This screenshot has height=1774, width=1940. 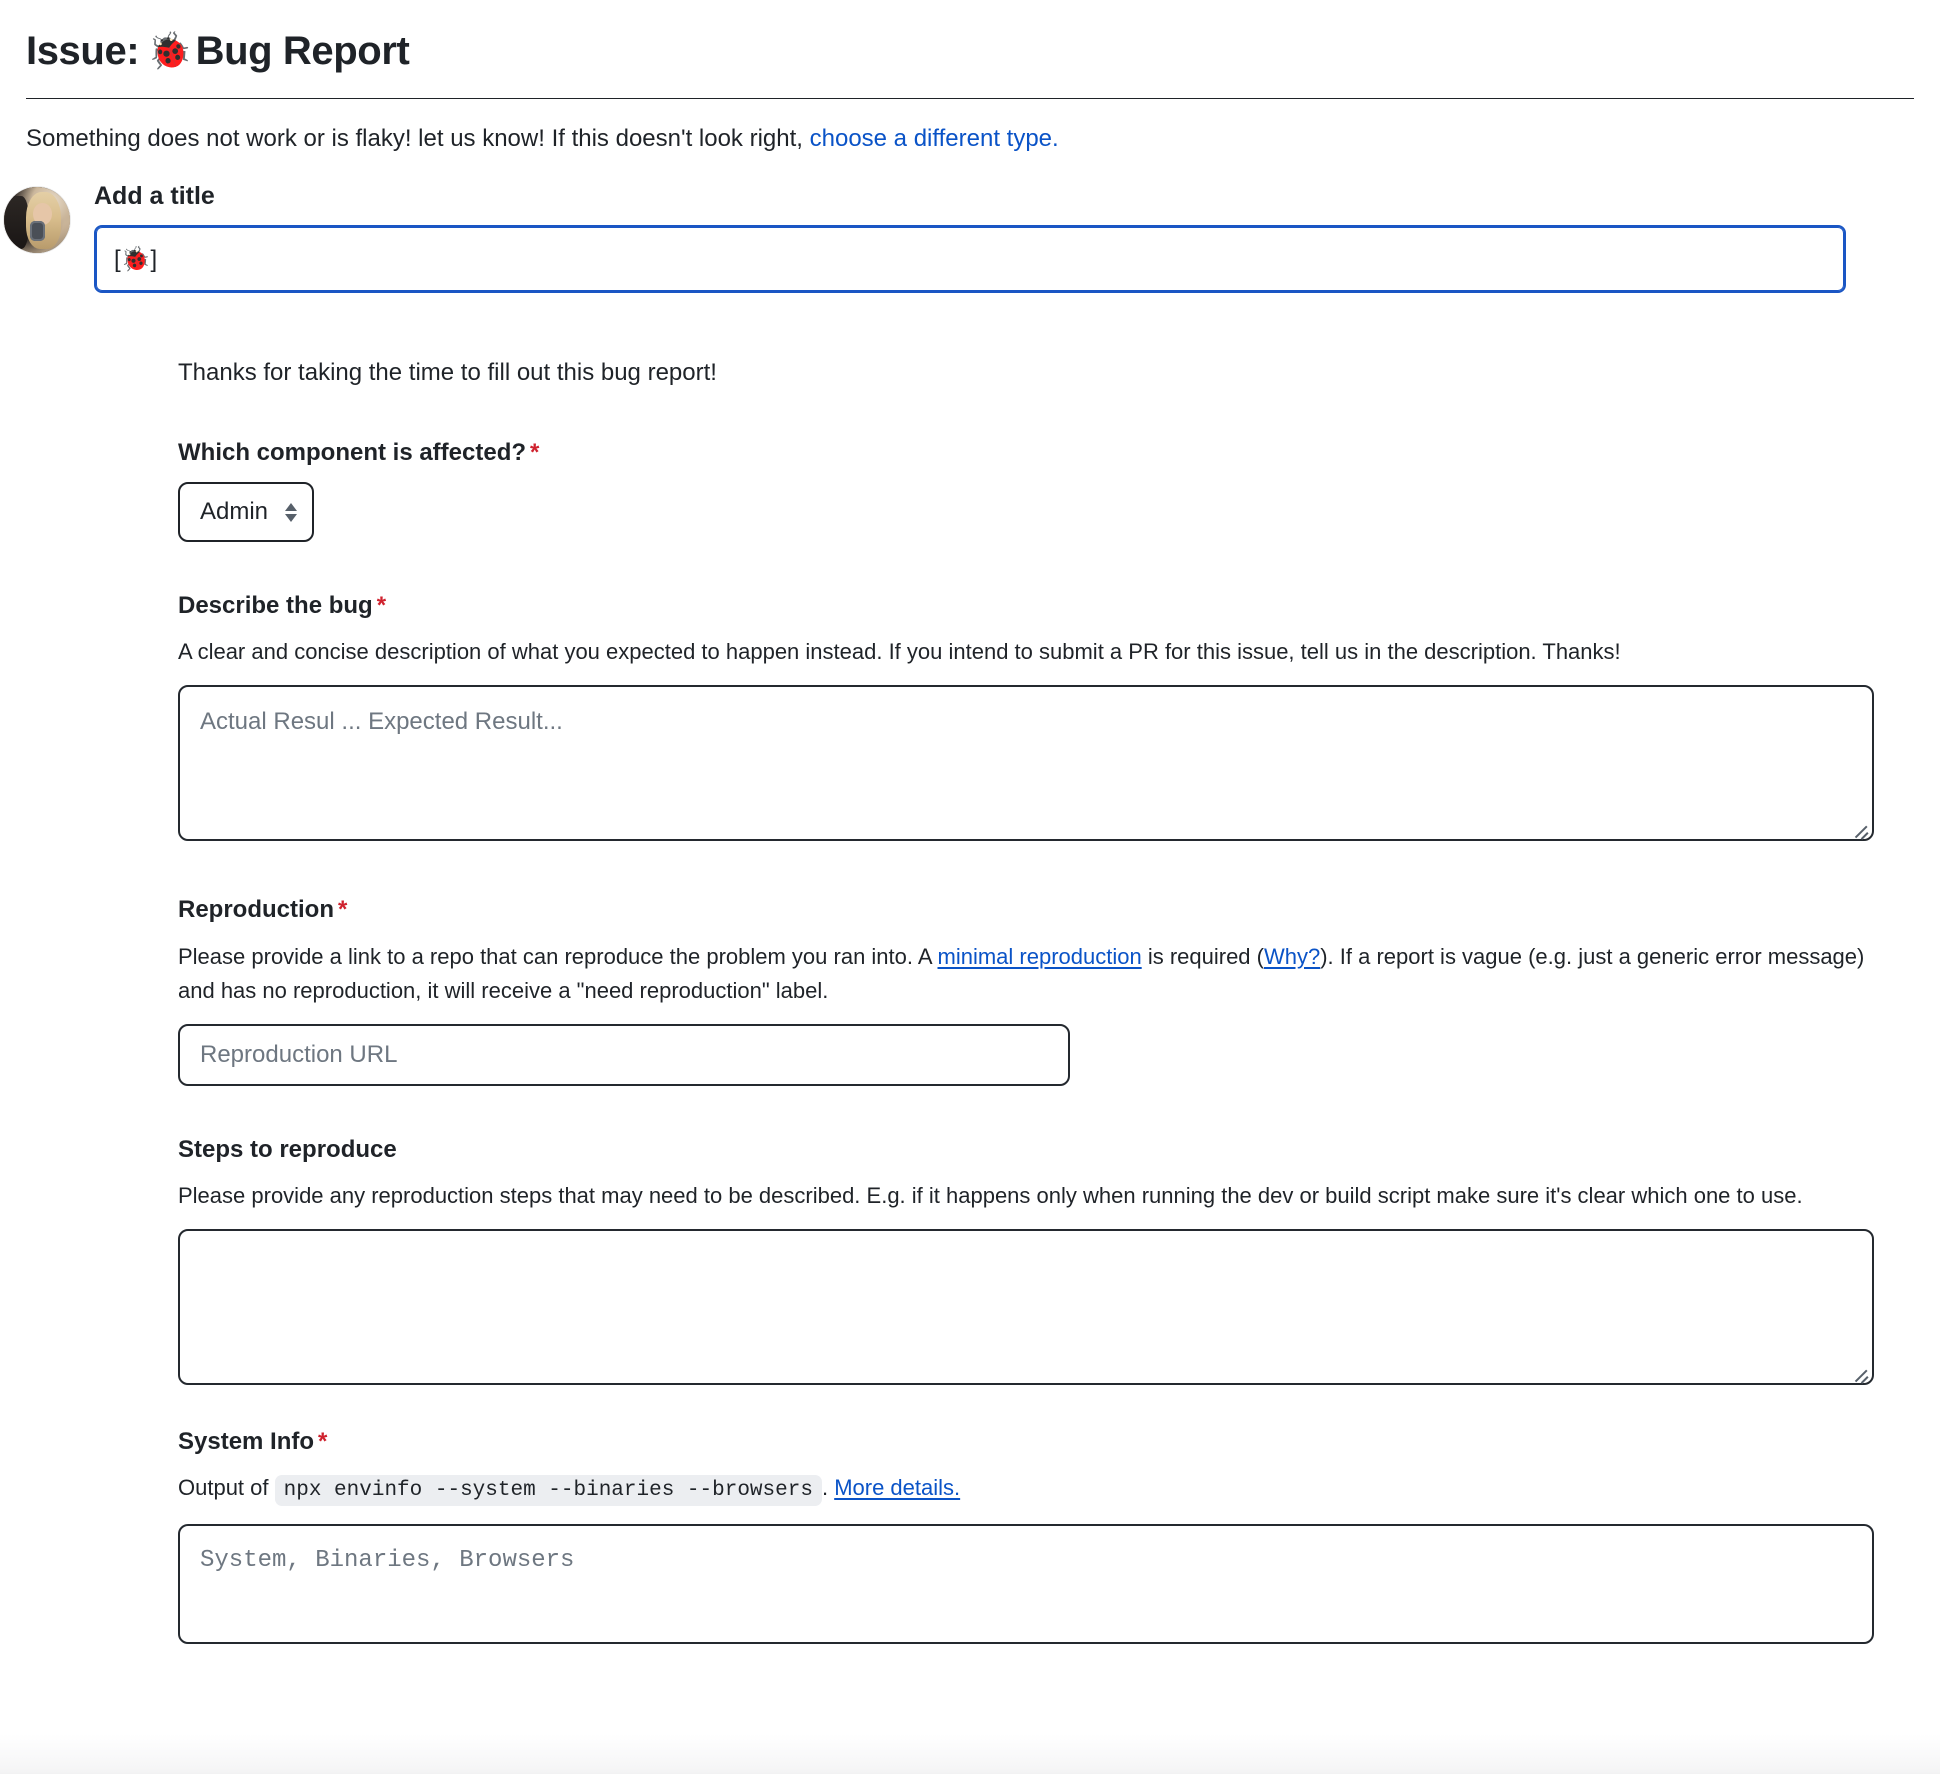 What do you see at coordinates (1205, 956) in the screenshot?
I see `reproduction-desc-part2: is required (` at bounding box center [1205, 956].